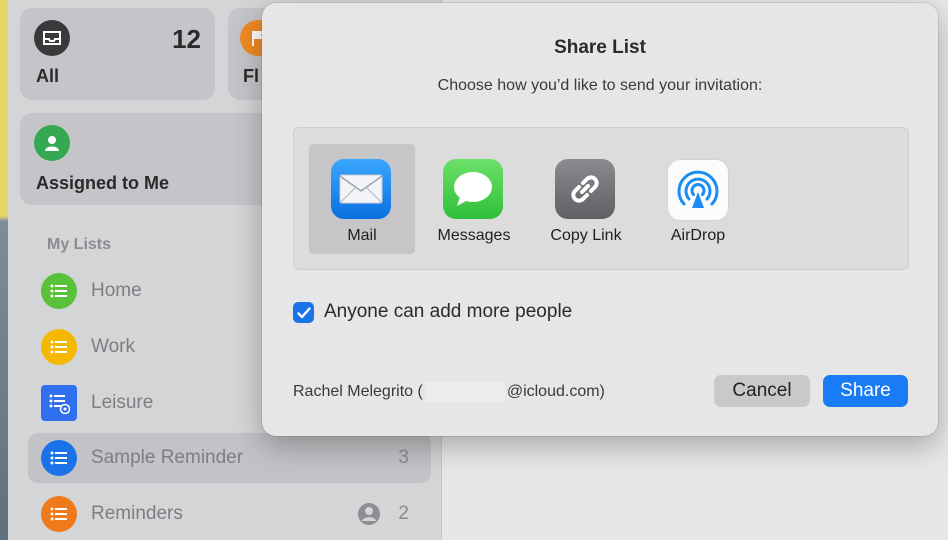 The image size is (948, 540). Describe the element at coordinates (117, 54) in the screenshot. I see `smart-list-all: 12 All` at that location.